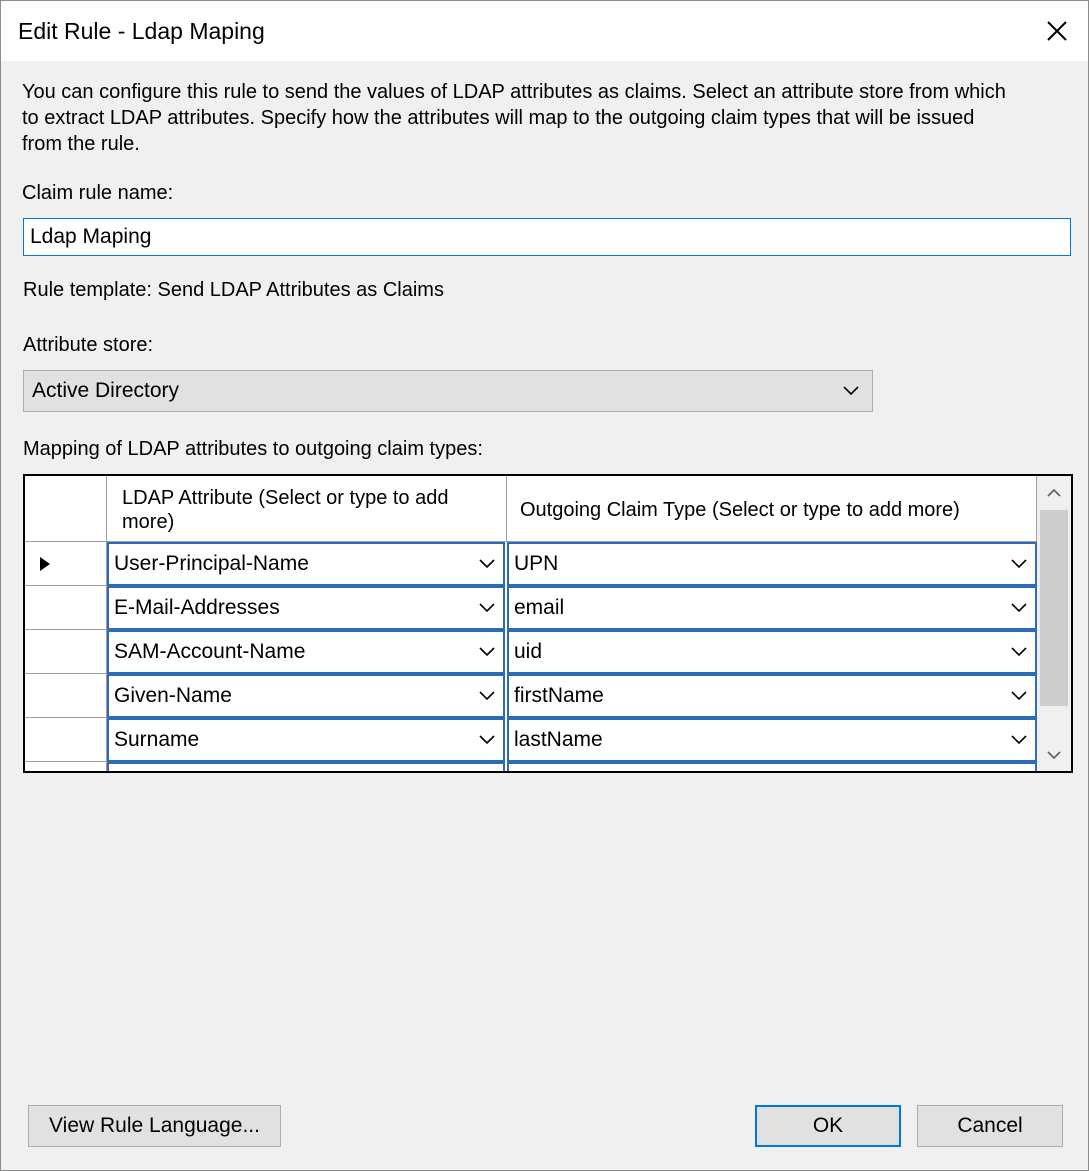 Image resolution: width=1089 pixels, height=1171 pixels. I want to click on ldap-attribute-cell: SAM-Account-Name, so click(306, 652).